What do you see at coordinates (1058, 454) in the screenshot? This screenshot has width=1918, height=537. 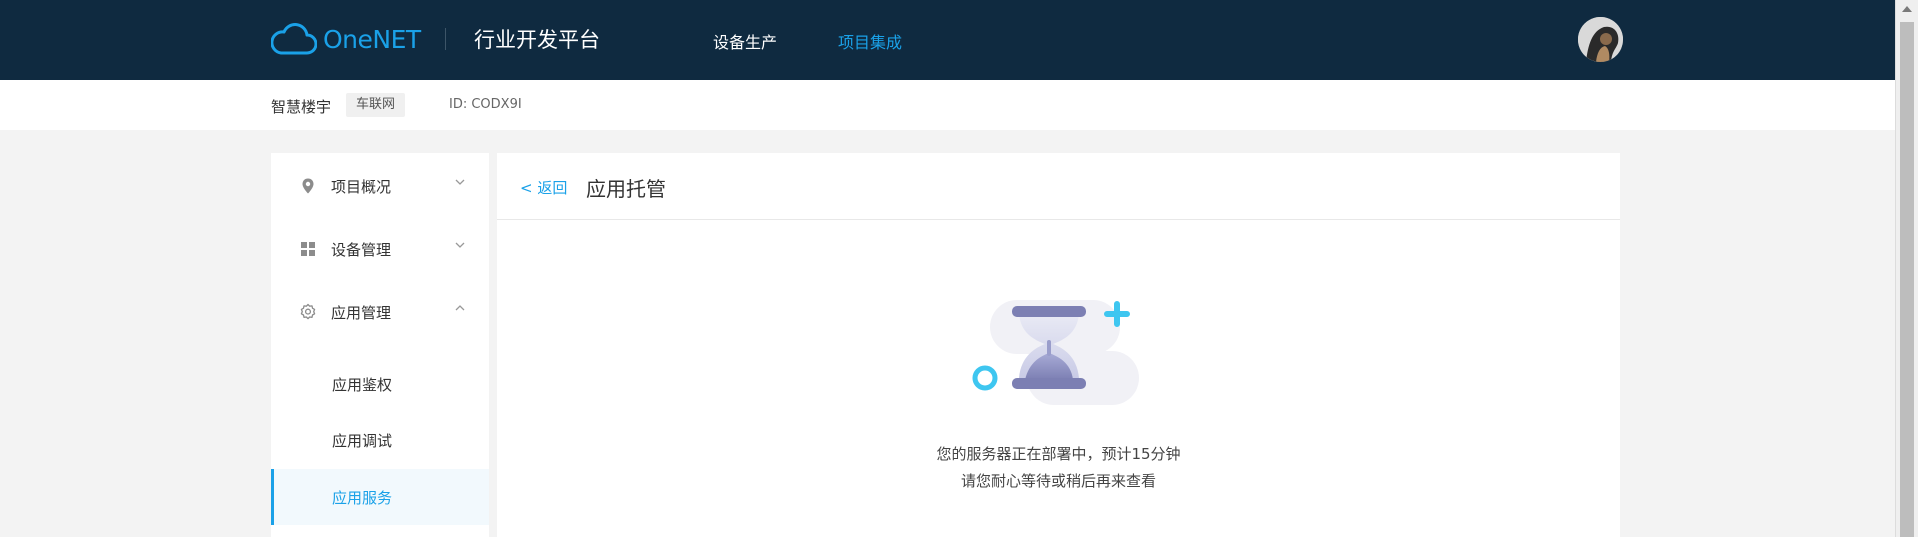 I see `deploy-status-message: 您的服务器正在部署中，预计15分钟` at bounding box center [1058, 454].